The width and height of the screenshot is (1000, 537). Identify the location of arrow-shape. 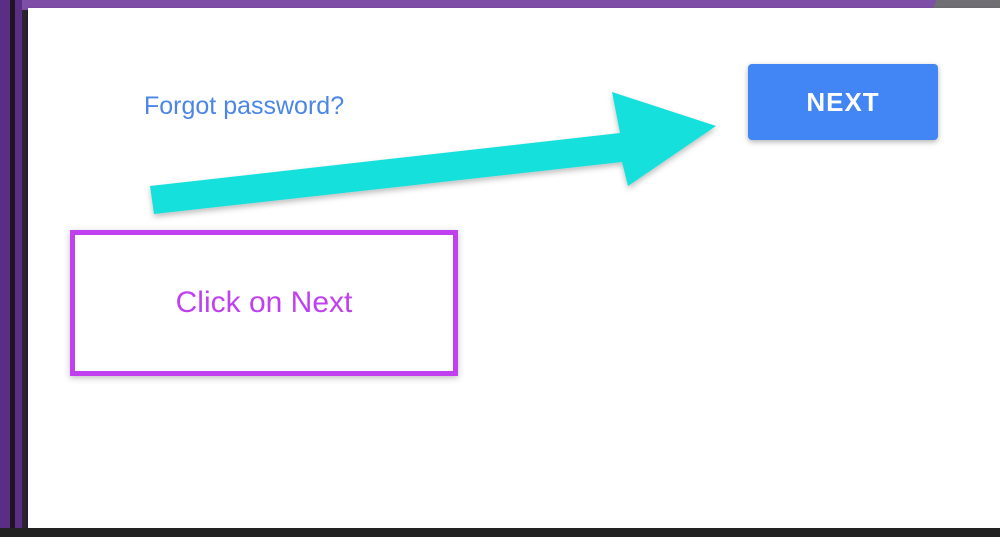
(433, 153).